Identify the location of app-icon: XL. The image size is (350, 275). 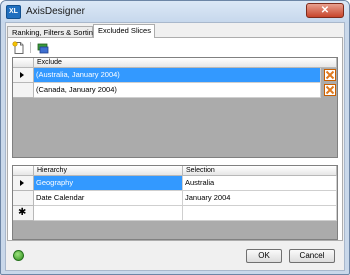
(13, 12).